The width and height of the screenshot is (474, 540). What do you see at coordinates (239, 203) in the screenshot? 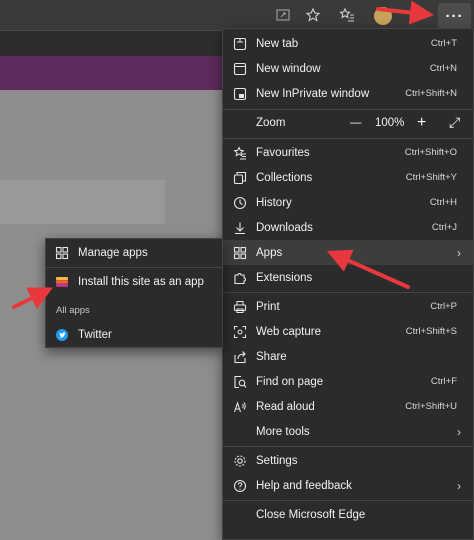
I see `history-icon` at bounding box center [239, 203].